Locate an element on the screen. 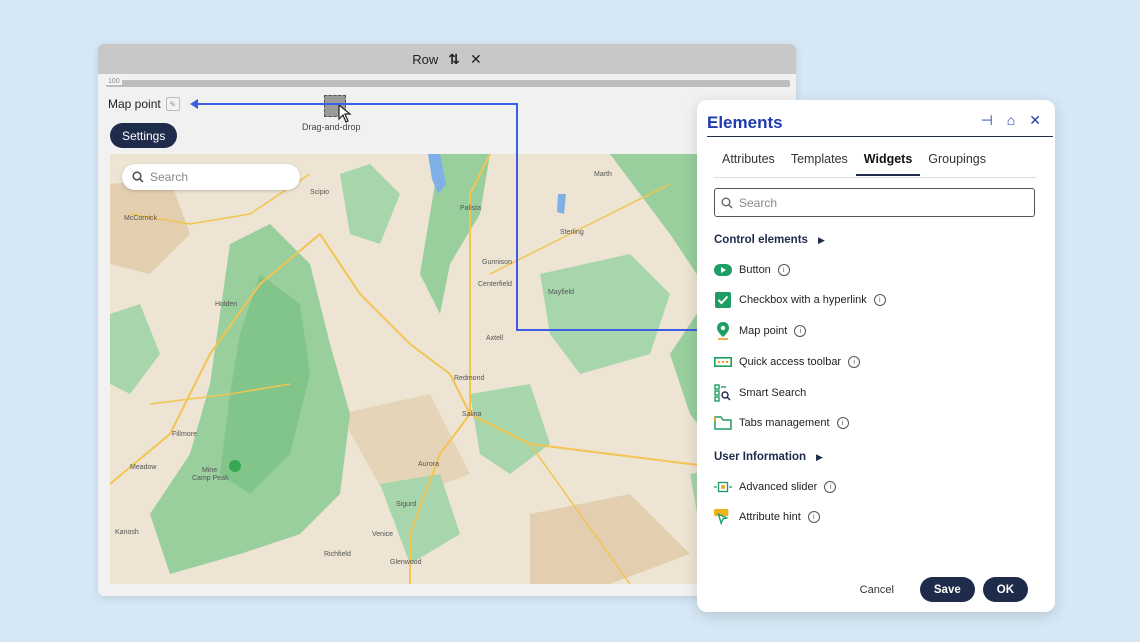 The image size is (1140, 642). widget-label: Checkbox with a hyperlink is located at coordinates (803, 300).